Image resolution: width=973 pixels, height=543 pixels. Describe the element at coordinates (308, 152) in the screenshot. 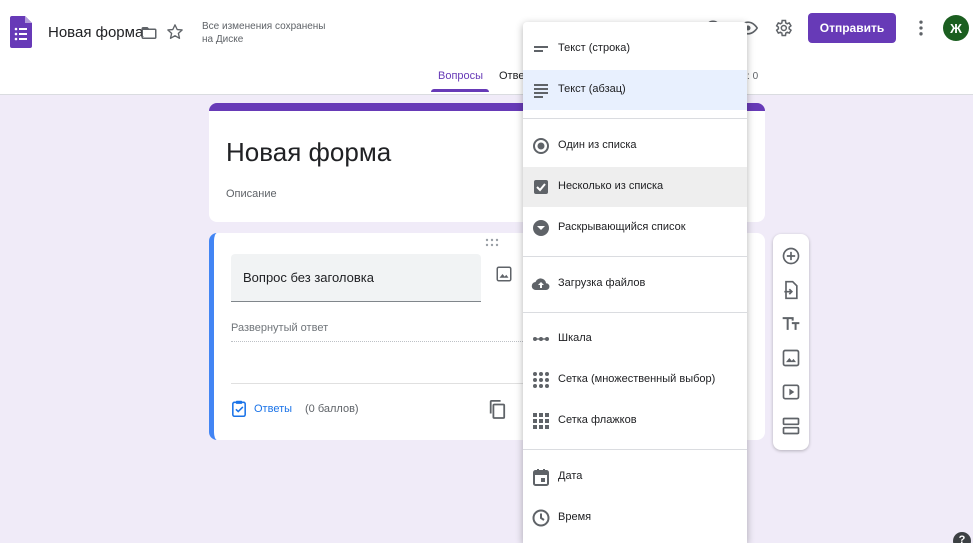

I see `form-title: Новая форма` at that location.